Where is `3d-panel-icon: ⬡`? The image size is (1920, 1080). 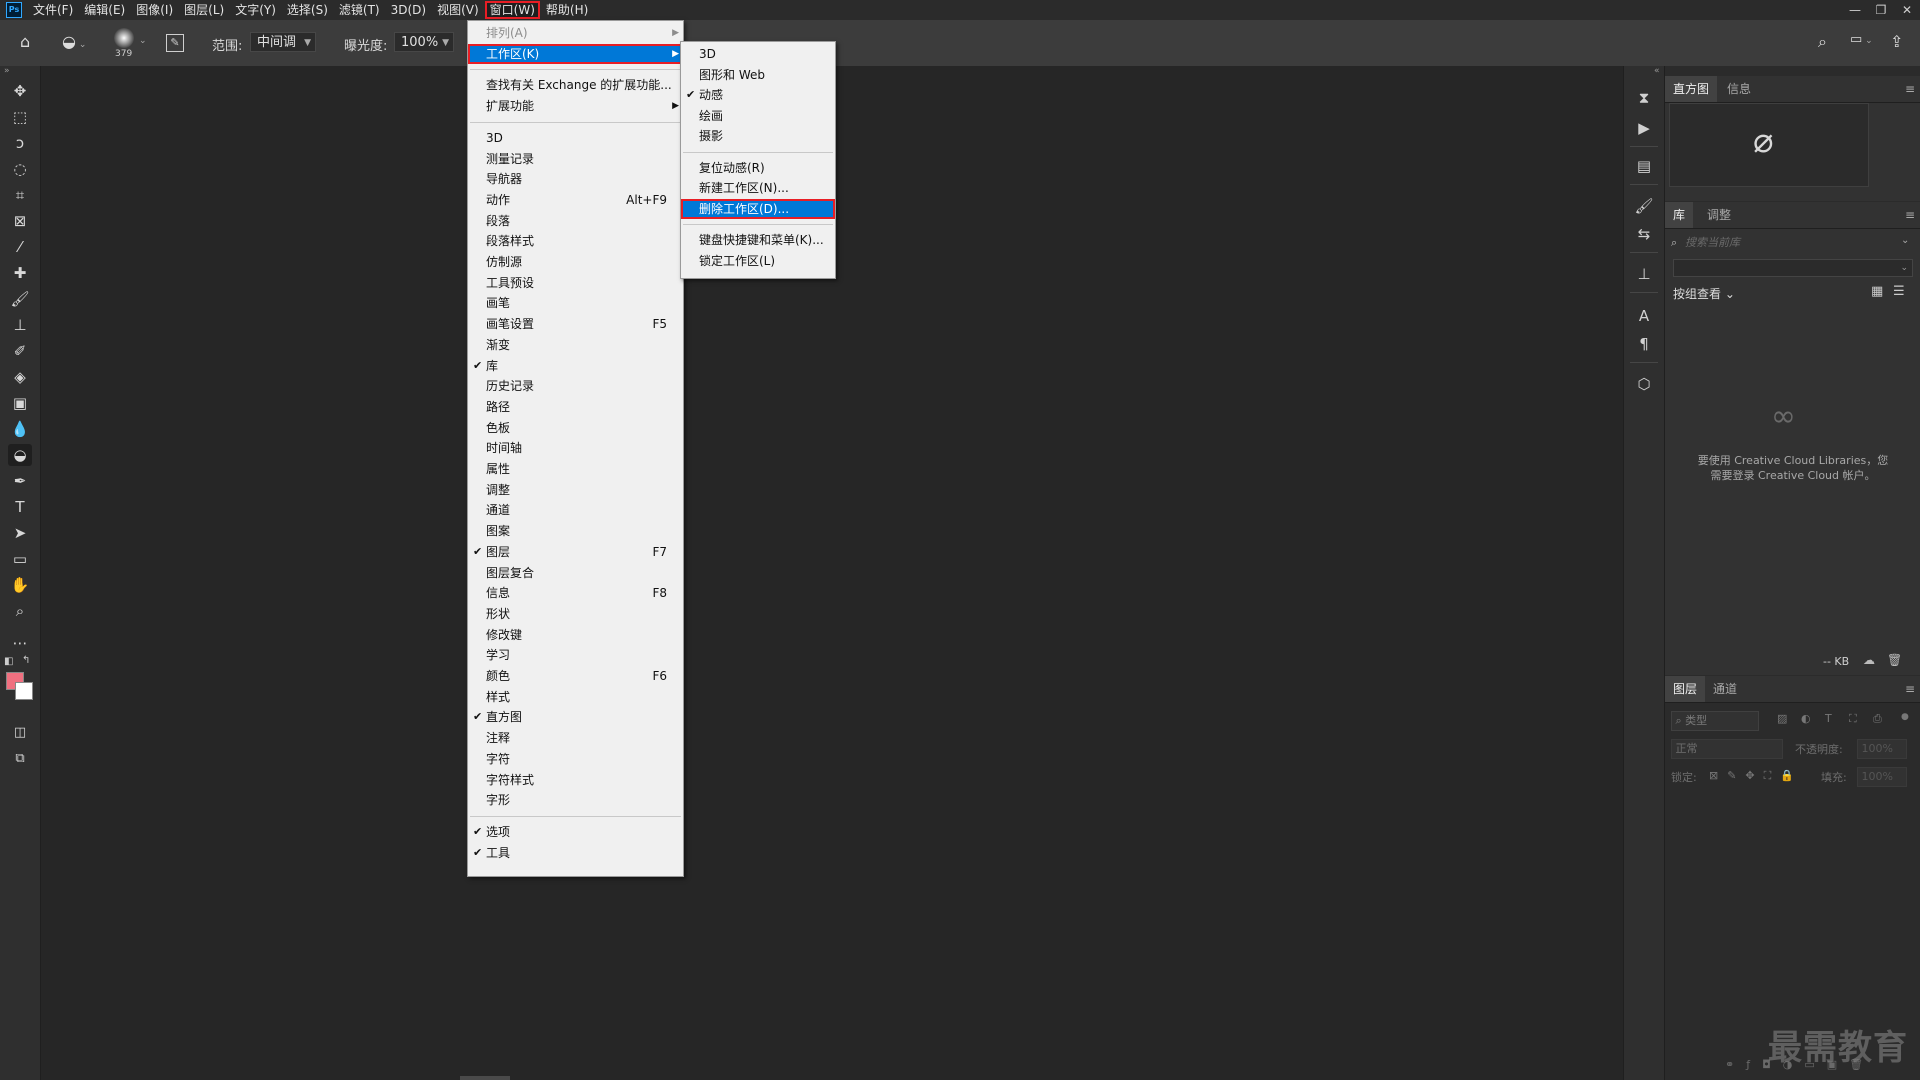
3d-panel-icon: ⬡ is located at coordinates (1644, 384).